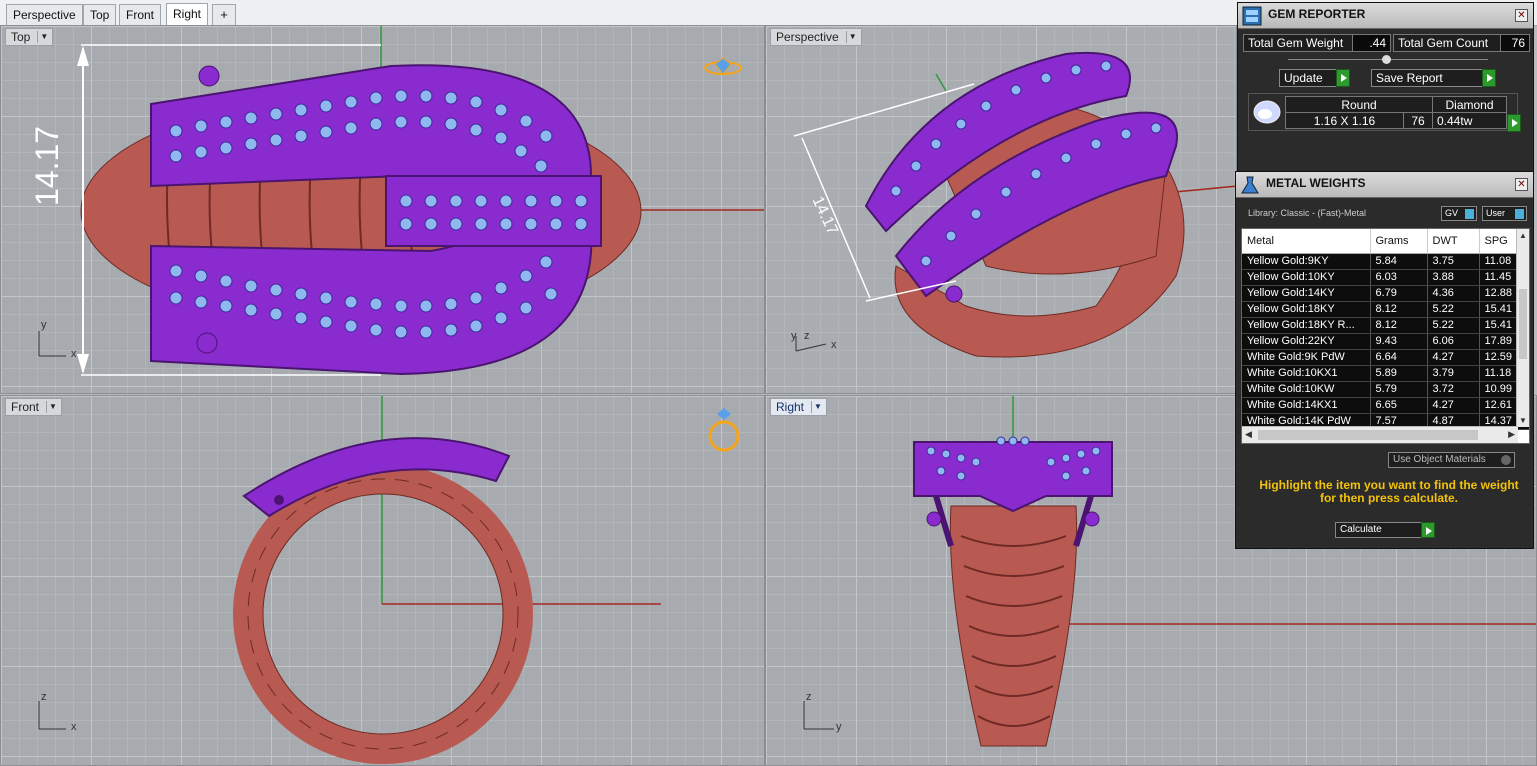 The width and height of the screenshot is (1537, 766). I want to click on table-row: Yellow Gold:22KY 9.43 6.06 17.89, so click(1385, 341).